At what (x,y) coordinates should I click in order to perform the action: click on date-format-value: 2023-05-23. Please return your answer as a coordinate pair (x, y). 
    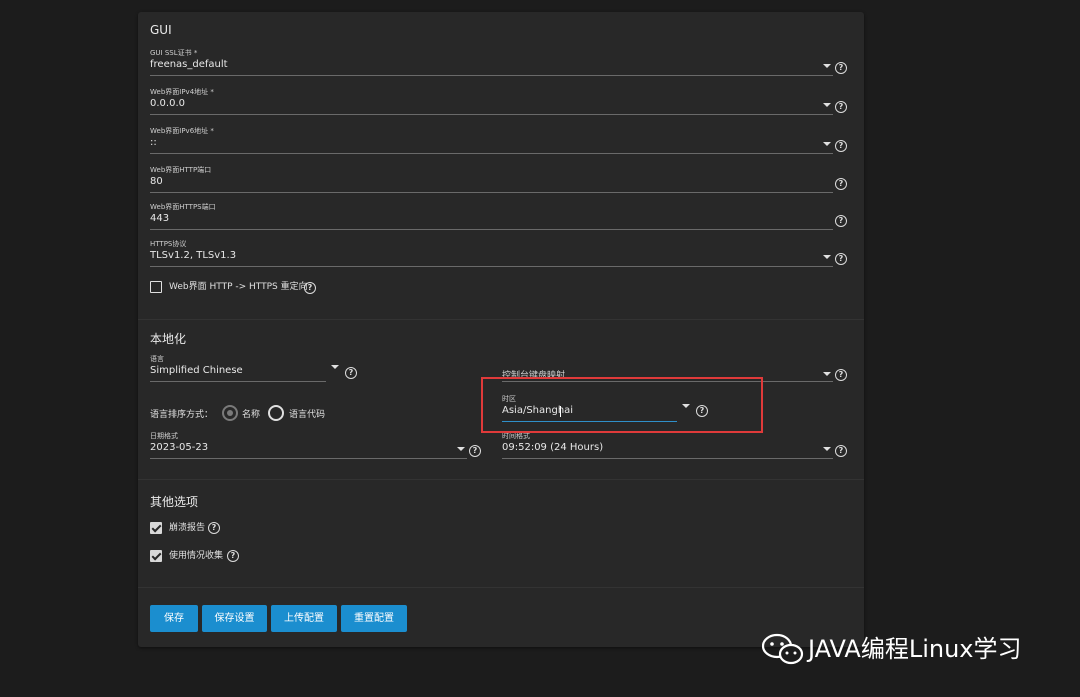
    Looking at the image, I should click on (179, 447).